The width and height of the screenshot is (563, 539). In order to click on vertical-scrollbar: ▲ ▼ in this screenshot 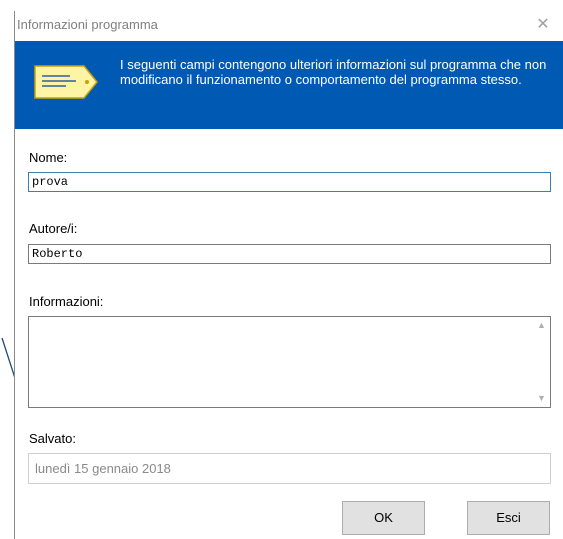, I will do `click(541, 362)`.